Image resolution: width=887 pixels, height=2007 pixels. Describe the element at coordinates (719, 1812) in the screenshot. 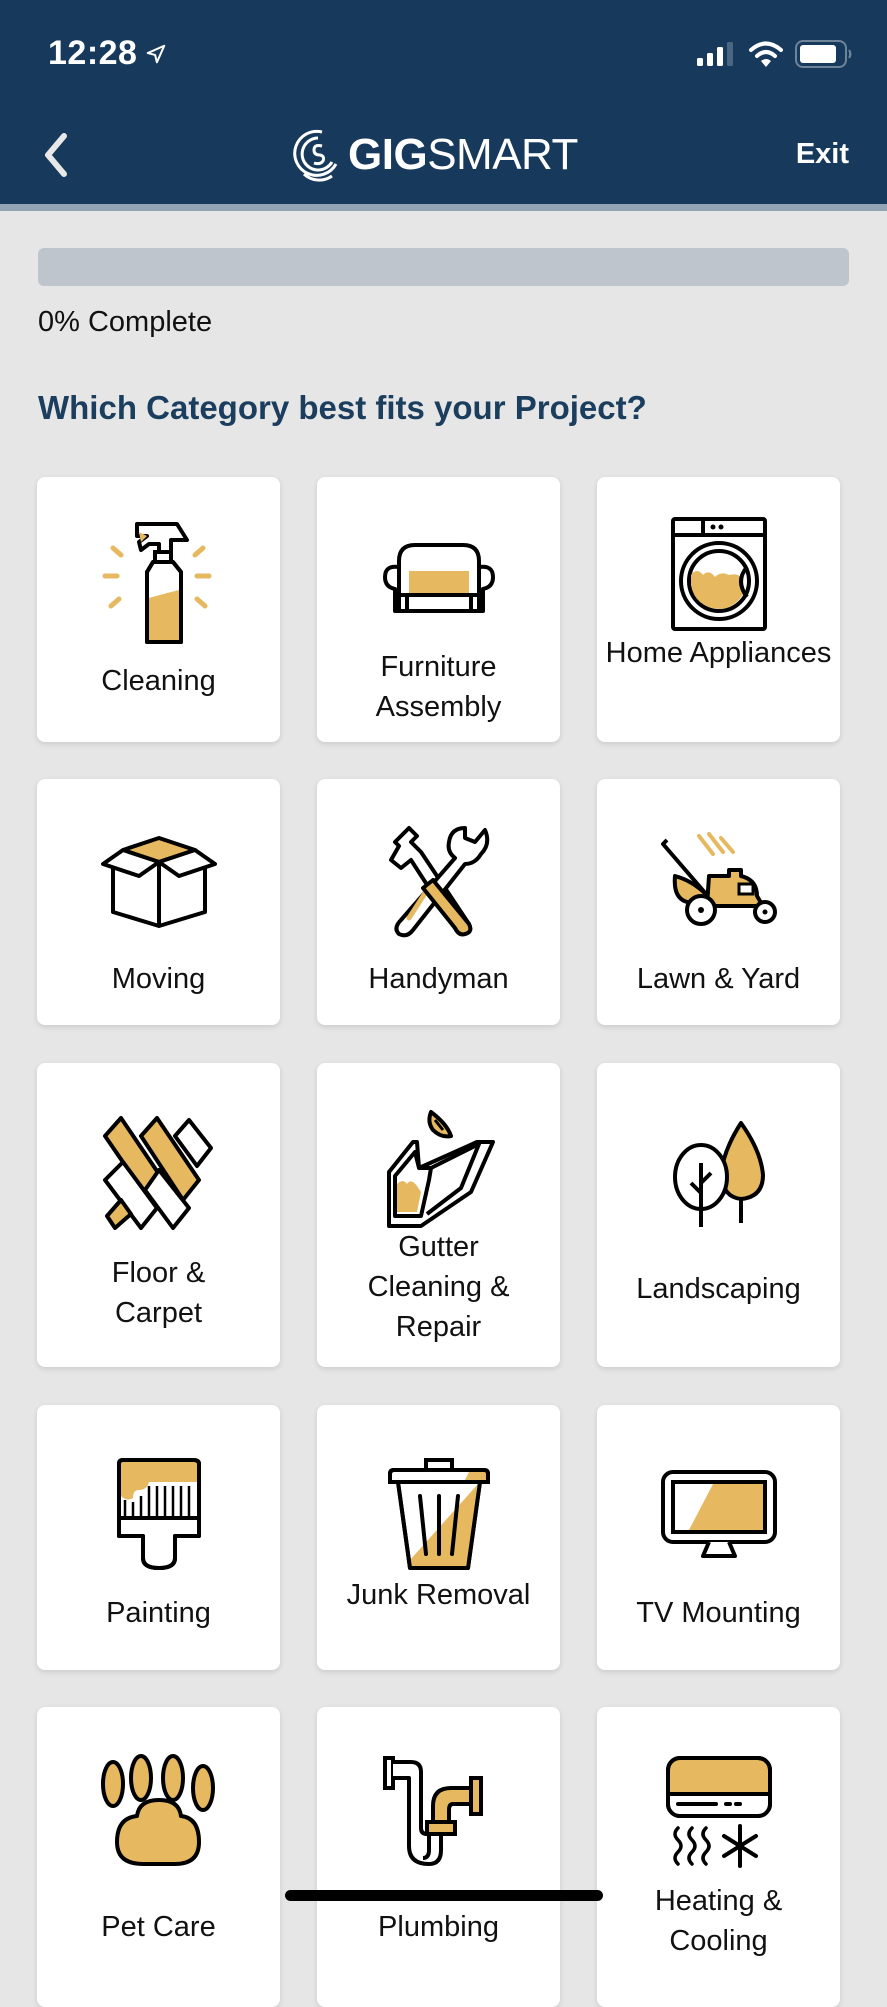

I see `air-conditioner-icon` at that location.